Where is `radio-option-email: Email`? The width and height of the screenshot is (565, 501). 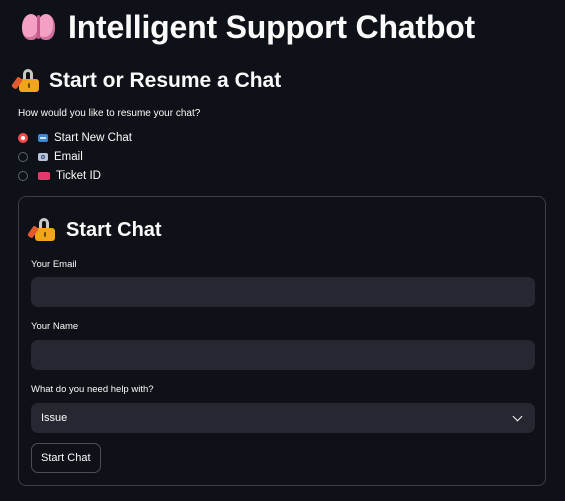
radio-option-email: Email is located at coordinates (75, 156).